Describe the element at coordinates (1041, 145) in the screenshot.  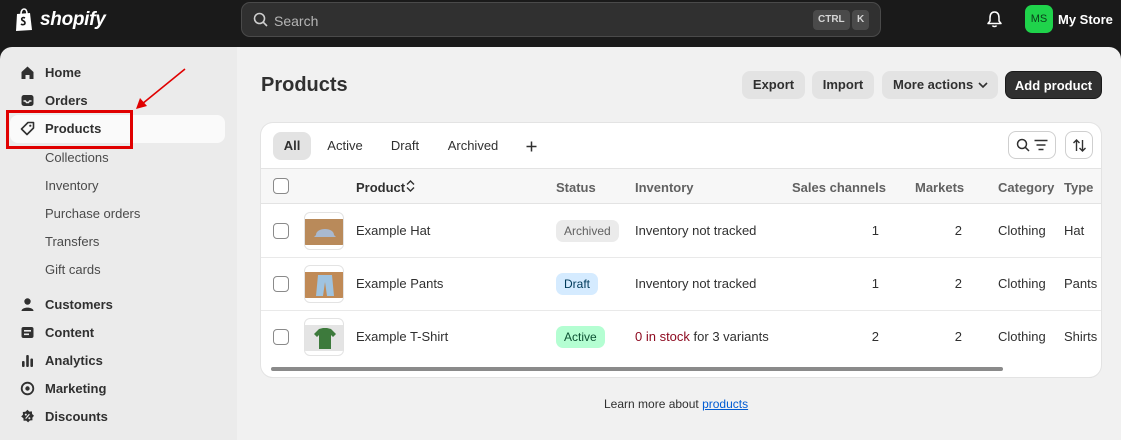
I see `filter-lines-icon` at that location.